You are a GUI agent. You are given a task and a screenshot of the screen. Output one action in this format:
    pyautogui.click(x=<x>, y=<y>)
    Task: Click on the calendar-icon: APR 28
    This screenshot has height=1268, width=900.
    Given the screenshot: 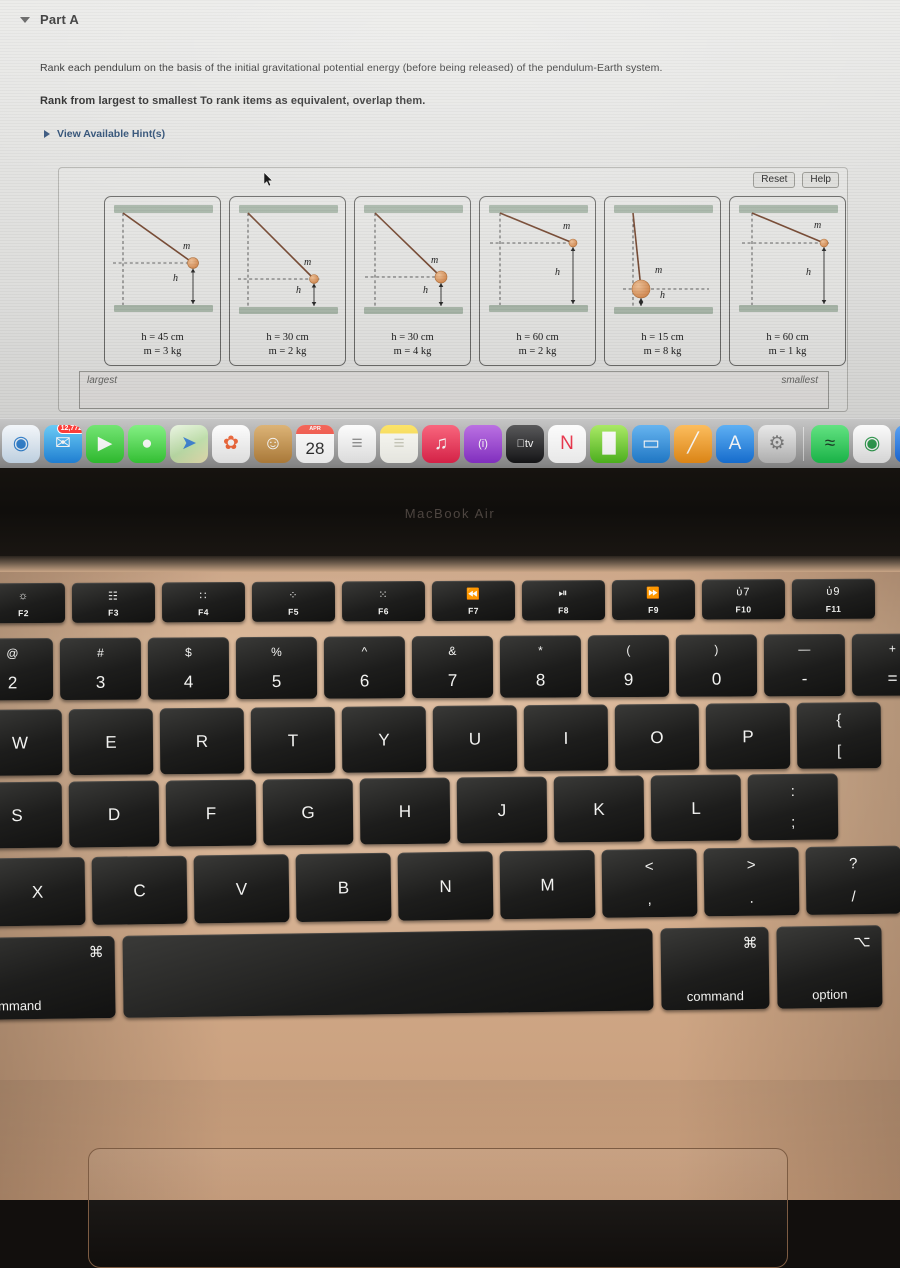 What is the action you would take?
    pyautogui.click(x=315, y=443)
    